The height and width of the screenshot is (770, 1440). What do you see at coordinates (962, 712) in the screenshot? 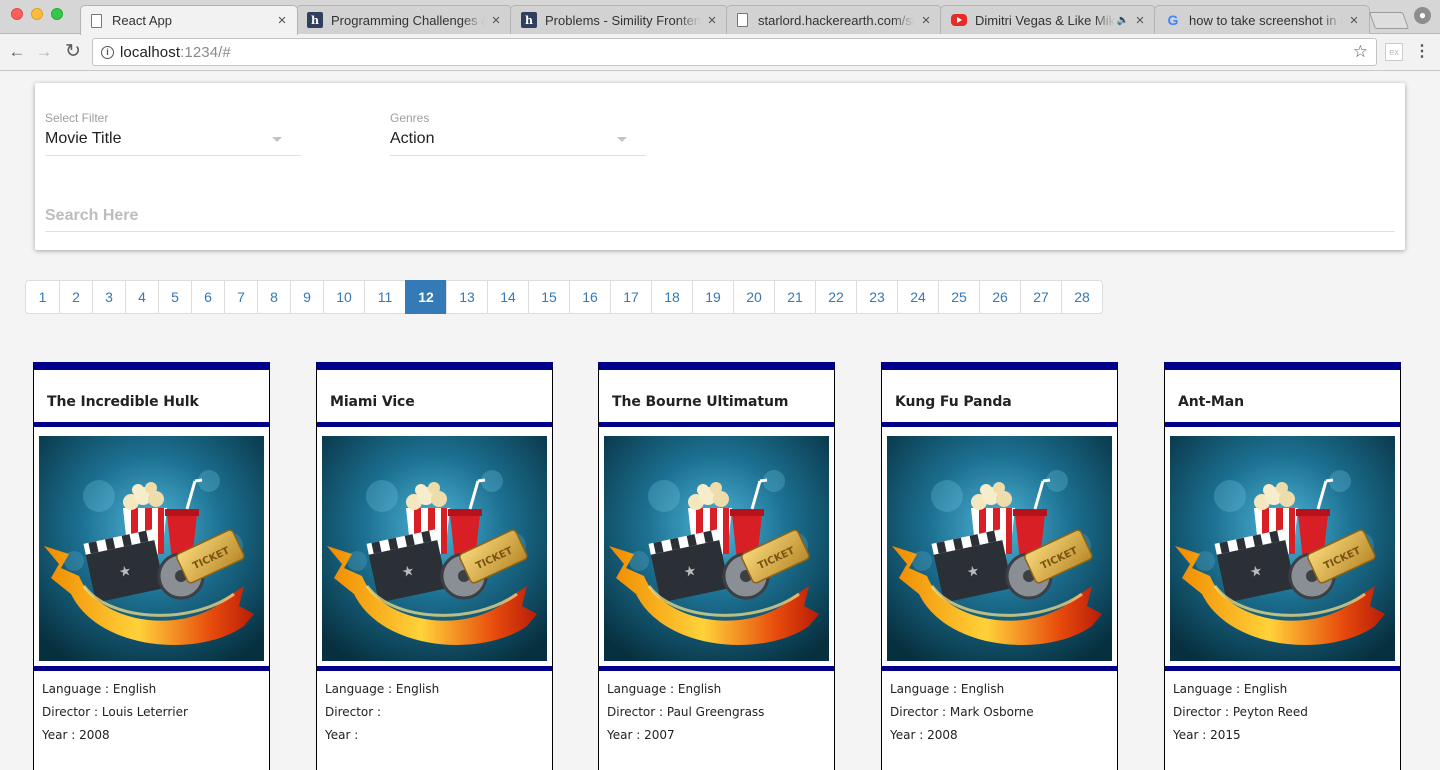
I see `movie-director: Director : Mark Osborne` at bounding box center [962, 712].